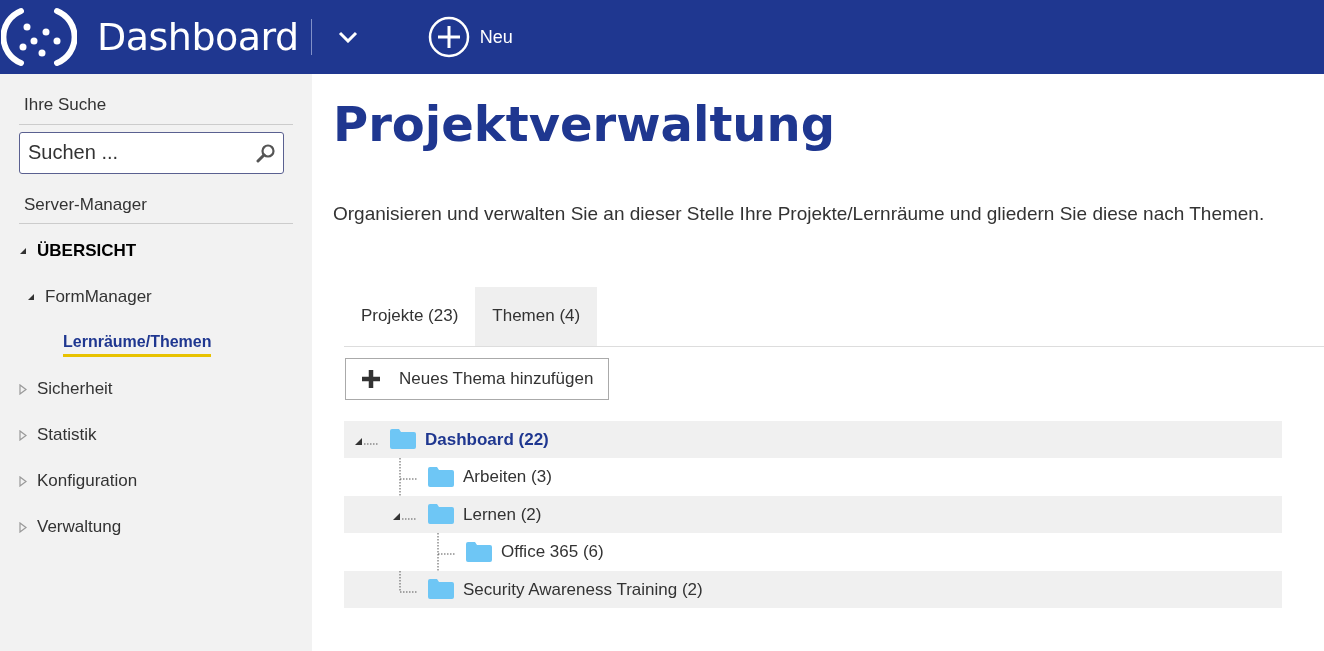 The image size is (1324, 651). Describe the element at coordinates (487, 439) in the screenshot. I see `tree-node-label: Dashboard (22)` at that location.